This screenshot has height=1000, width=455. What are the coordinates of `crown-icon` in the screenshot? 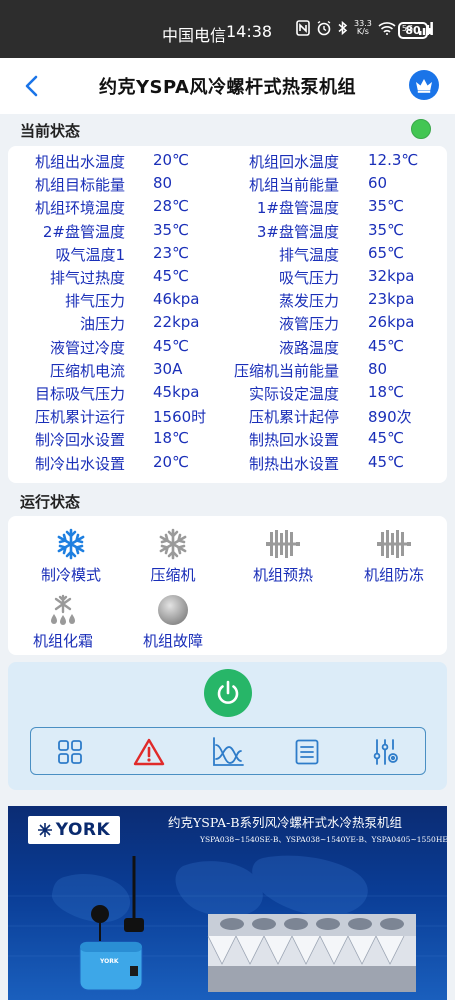 It's located at (424, 86).